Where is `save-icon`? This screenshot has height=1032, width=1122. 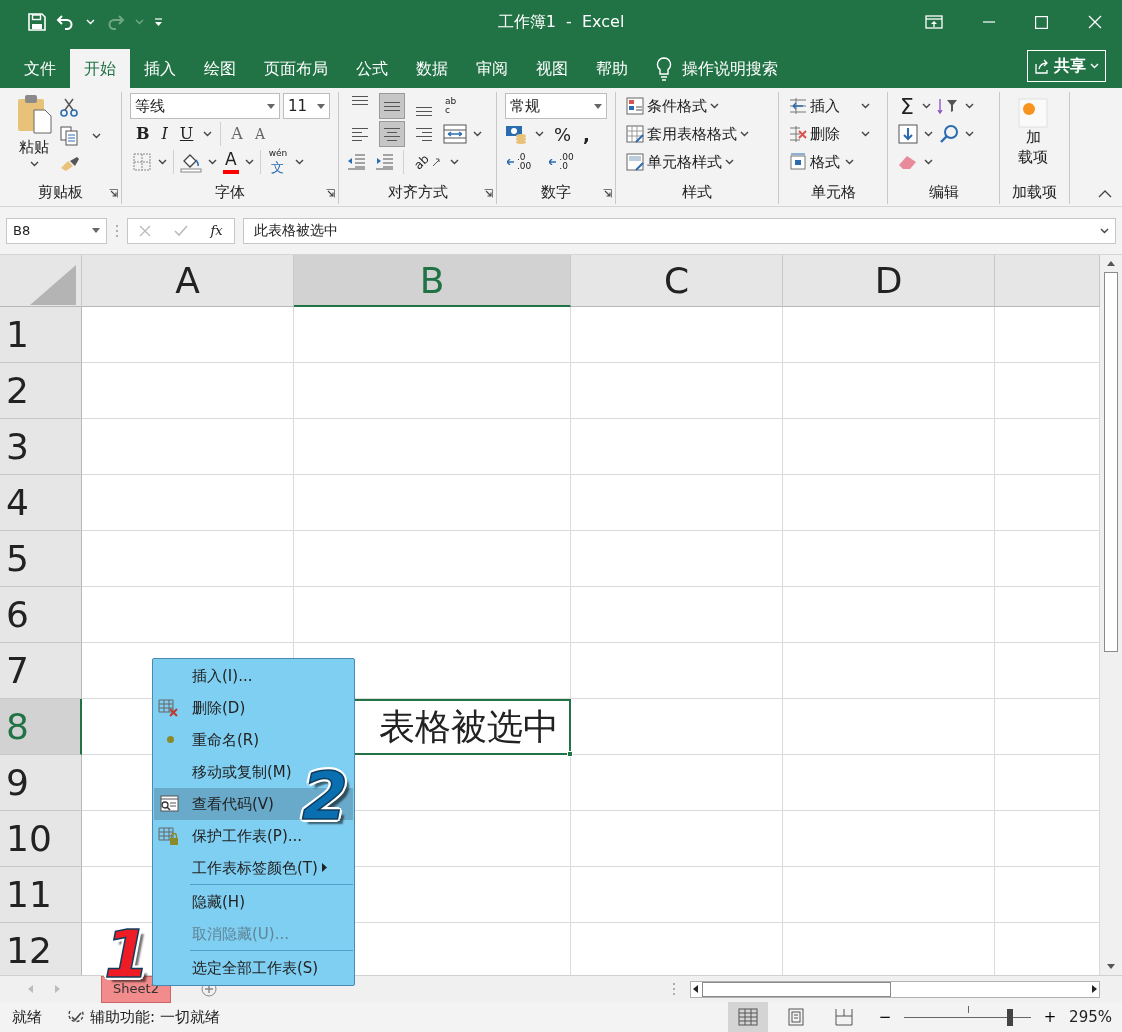
save-icon is located at coordinates (37, 22).